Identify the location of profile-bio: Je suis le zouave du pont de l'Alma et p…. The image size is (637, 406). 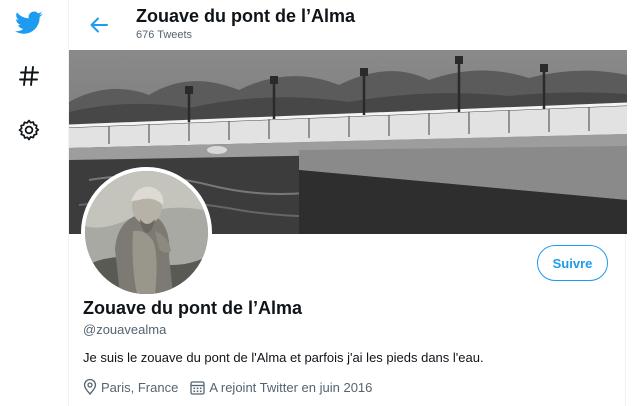
(283, 357).